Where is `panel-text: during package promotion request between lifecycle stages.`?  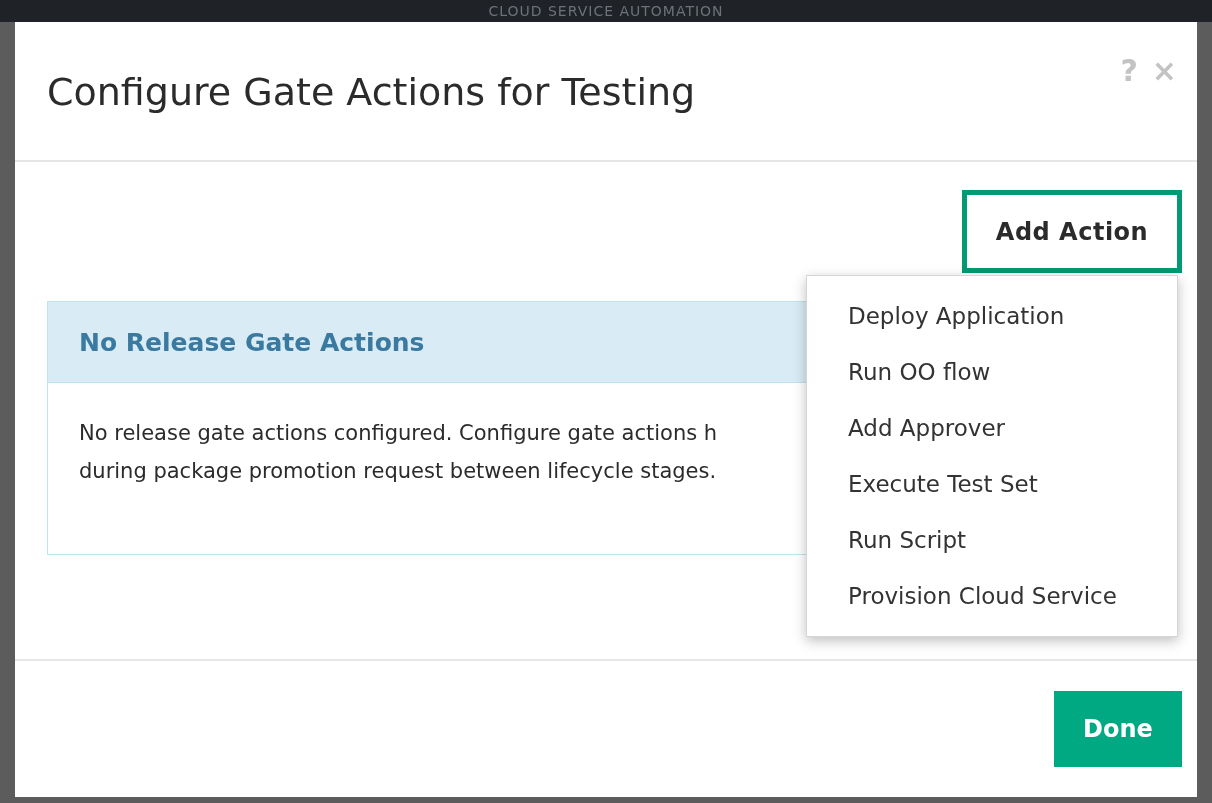
panel-text: during package promotion request between lifecycle stages. is located at coordinates (398, 471).